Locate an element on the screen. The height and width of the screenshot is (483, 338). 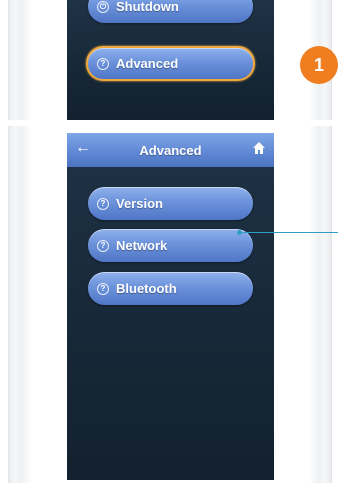
network-button: ? Network is located at coordinates (170, 245).